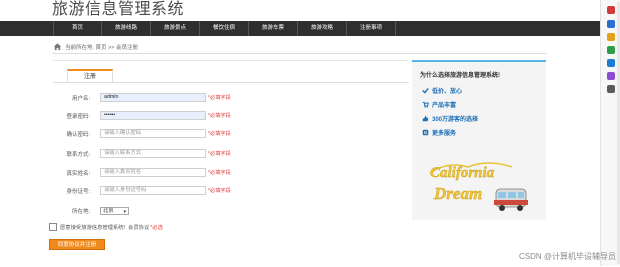  I want to click on california-dream-logo: California Dream, so click(478, 186).